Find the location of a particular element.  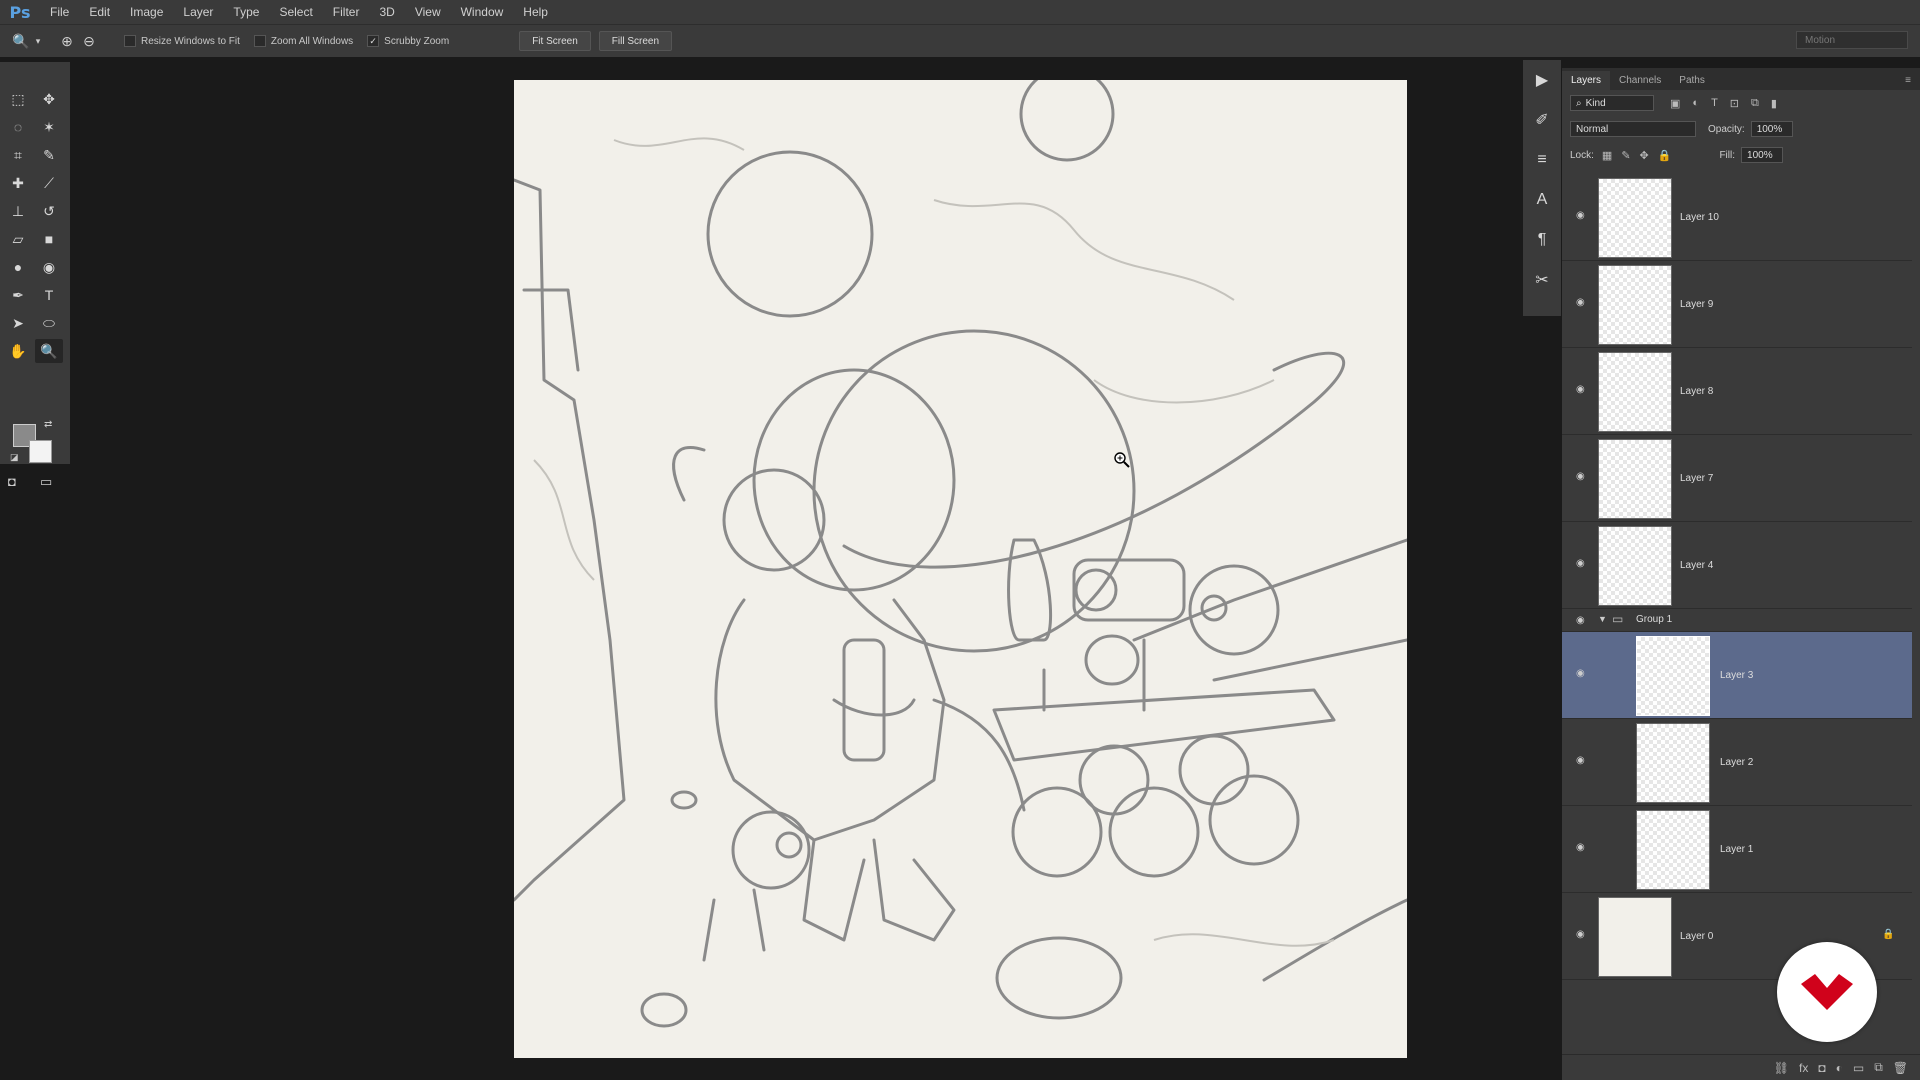

new-layer-icon: ⧉ is located at coordinates (1878, 1067).